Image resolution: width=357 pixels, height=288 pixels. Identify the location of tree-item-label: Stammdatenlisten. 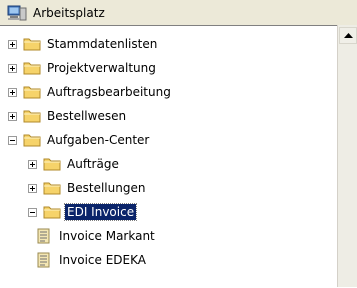
(102, 44).